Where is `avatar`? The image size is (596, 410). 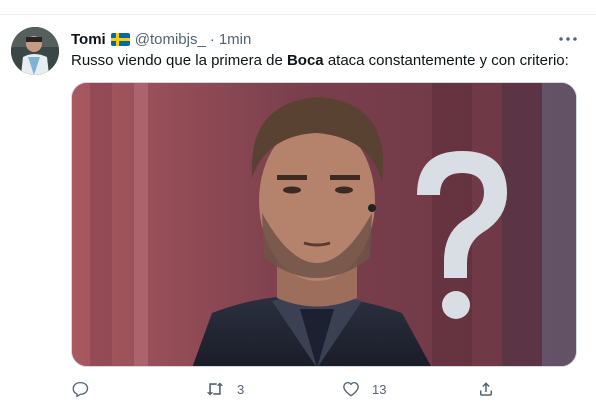
avatar is located at coordinates (35, 51).